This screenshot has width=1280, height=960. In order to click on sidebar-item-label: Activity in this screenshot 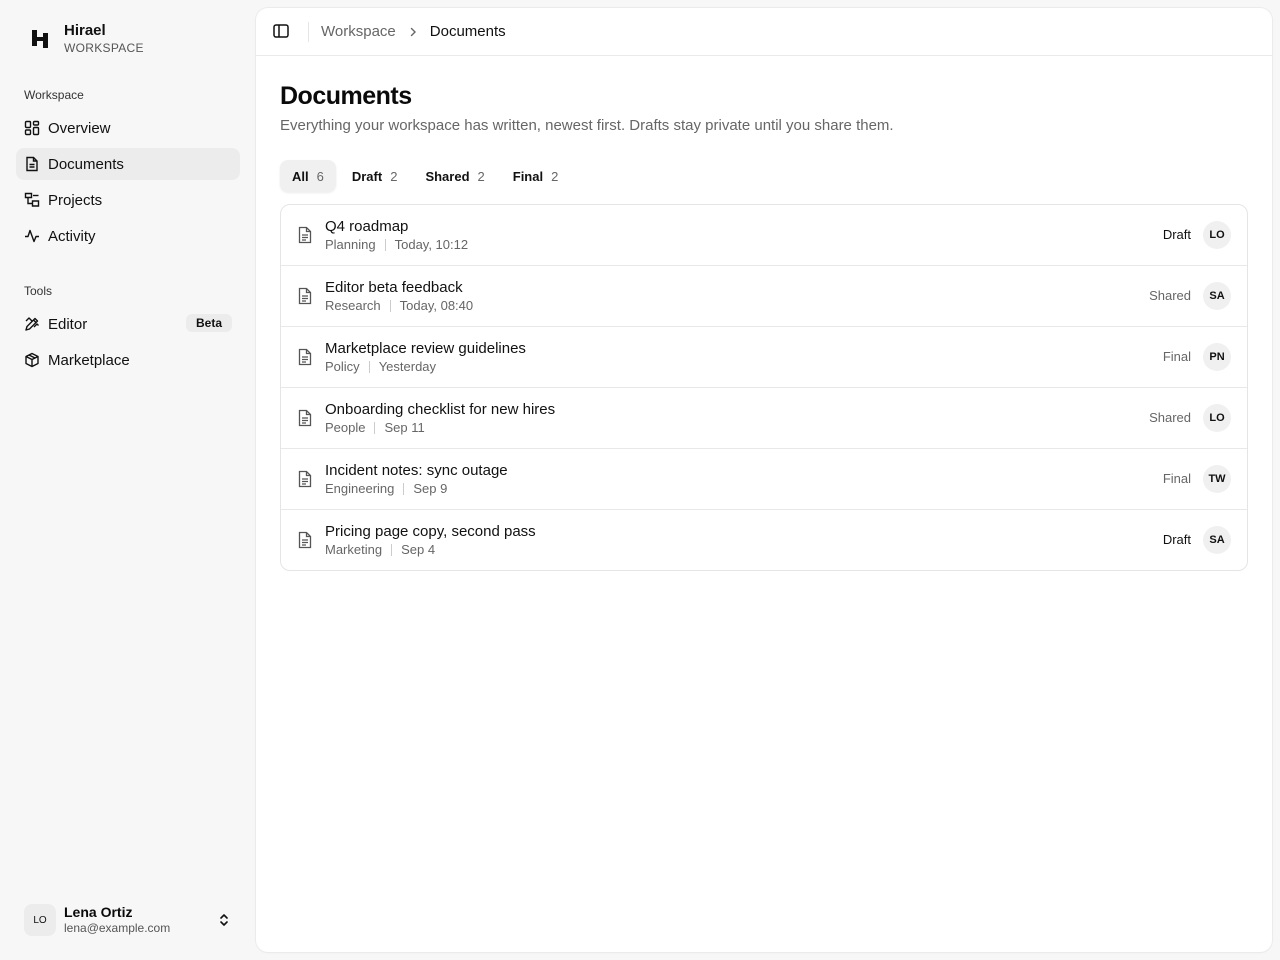, I will do `click(72, 236)`.